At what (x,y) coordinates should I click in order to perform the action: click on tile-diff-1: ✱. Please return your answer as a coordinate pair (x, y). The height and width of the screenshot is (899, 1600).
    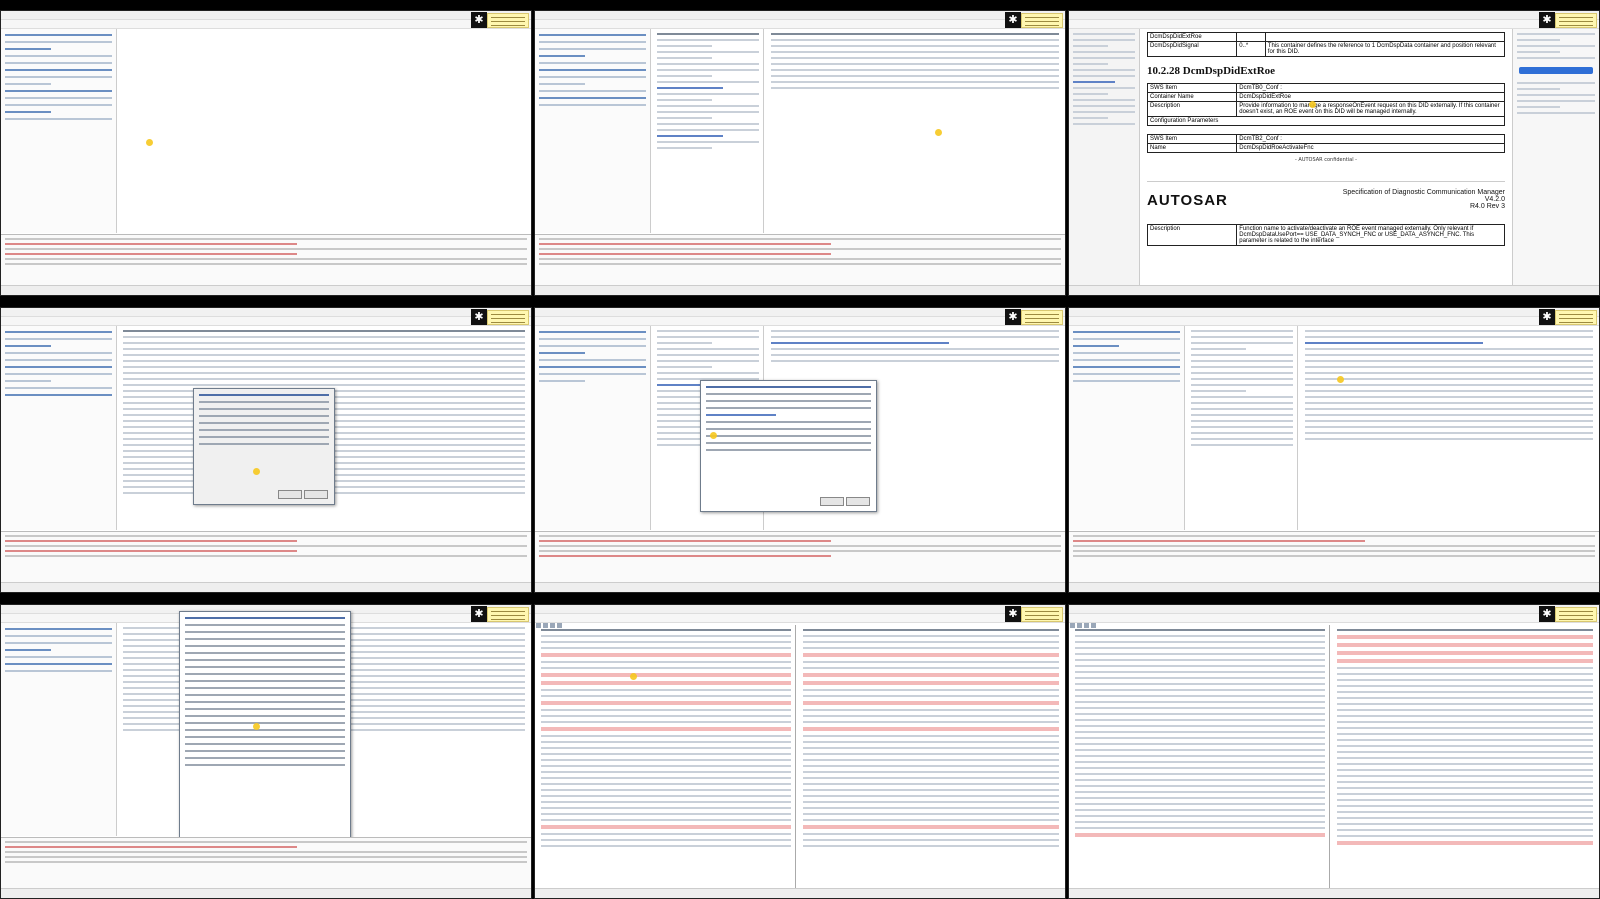
    Looking at the image, I should click on (800, 751).